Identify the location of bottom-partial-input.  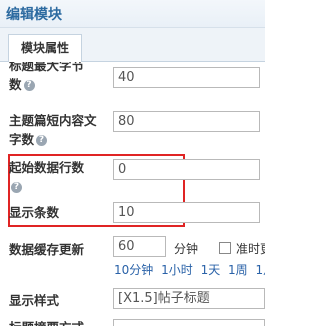
(189, 322).